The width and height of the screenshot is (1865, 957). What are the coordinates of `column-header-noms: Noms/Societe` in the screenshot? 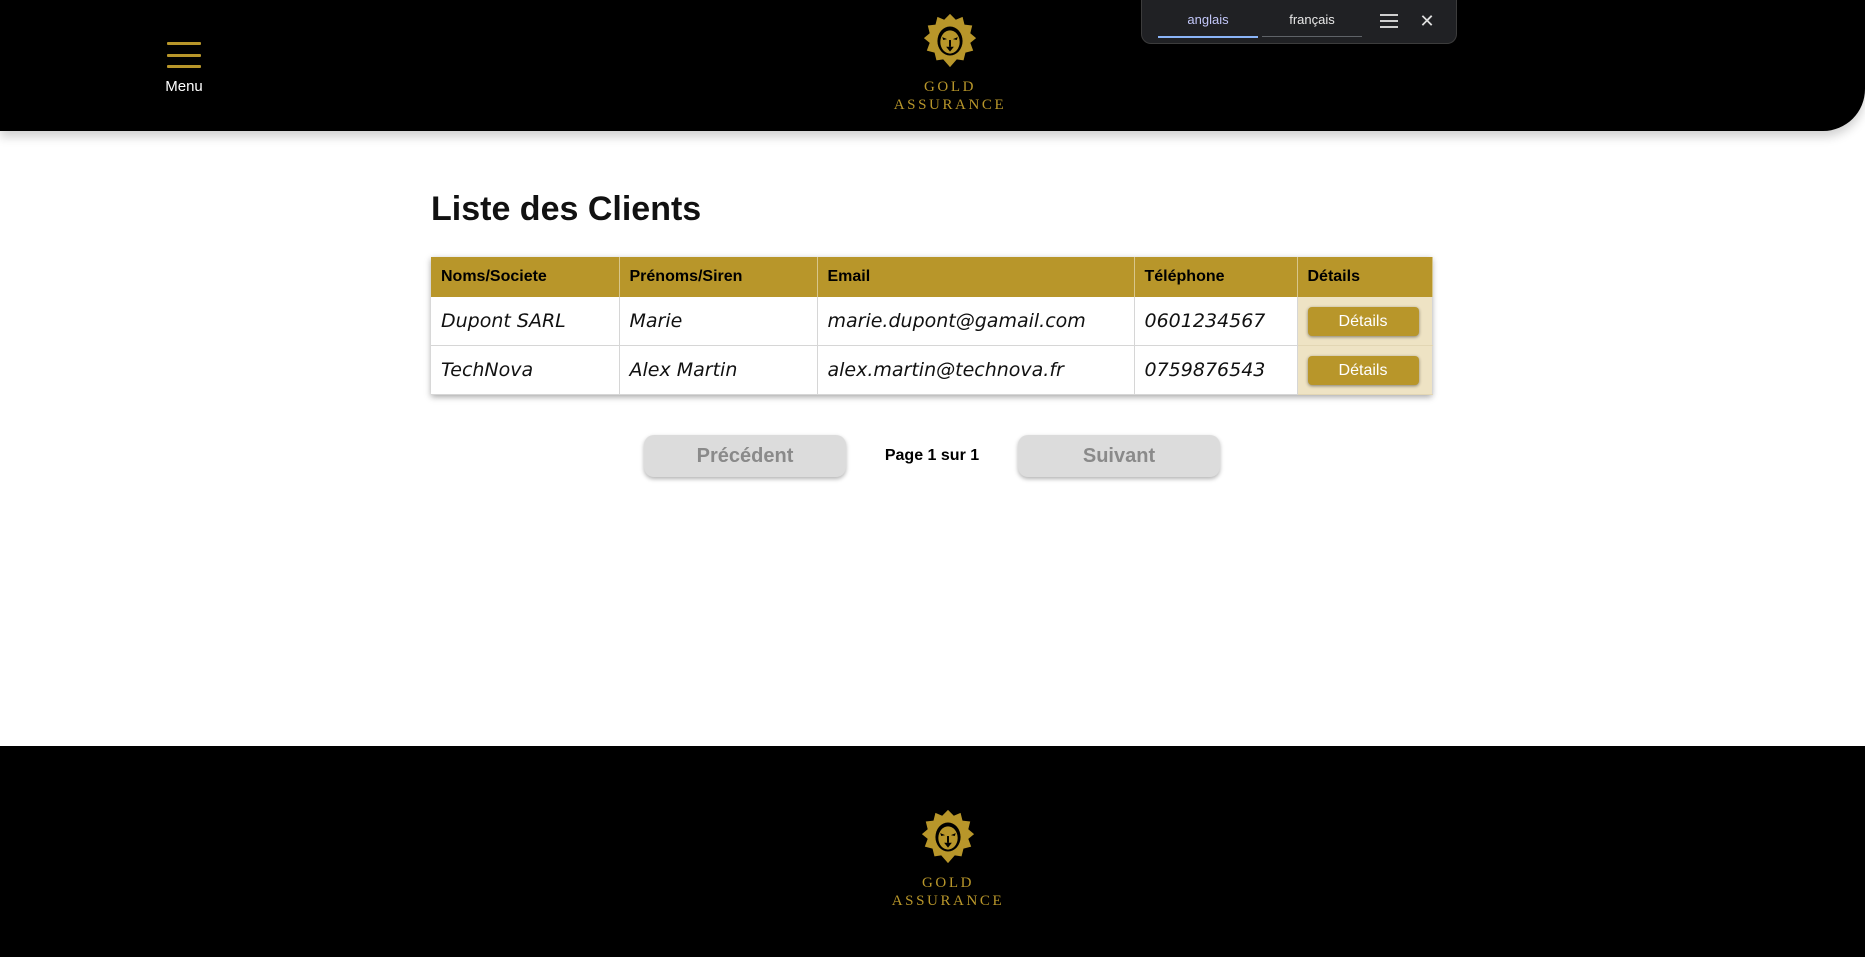 It's located at (525, 277).